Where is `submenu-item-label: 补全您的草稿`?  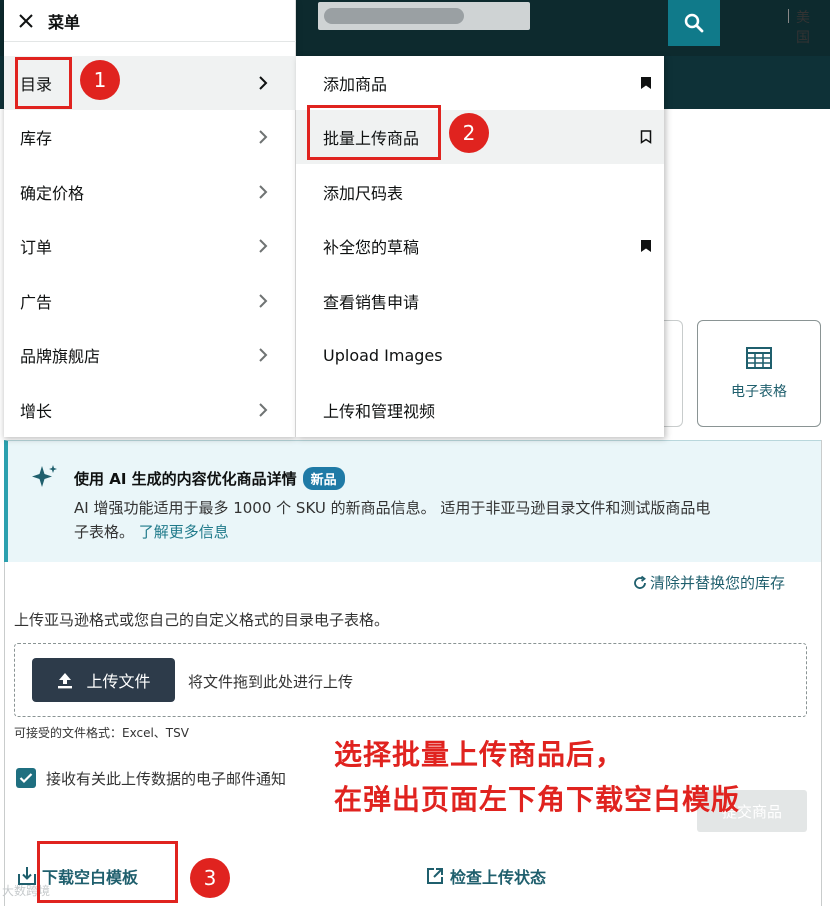 submenu-item-label: 补全您的草稿 is located at coordinates (371, 247).